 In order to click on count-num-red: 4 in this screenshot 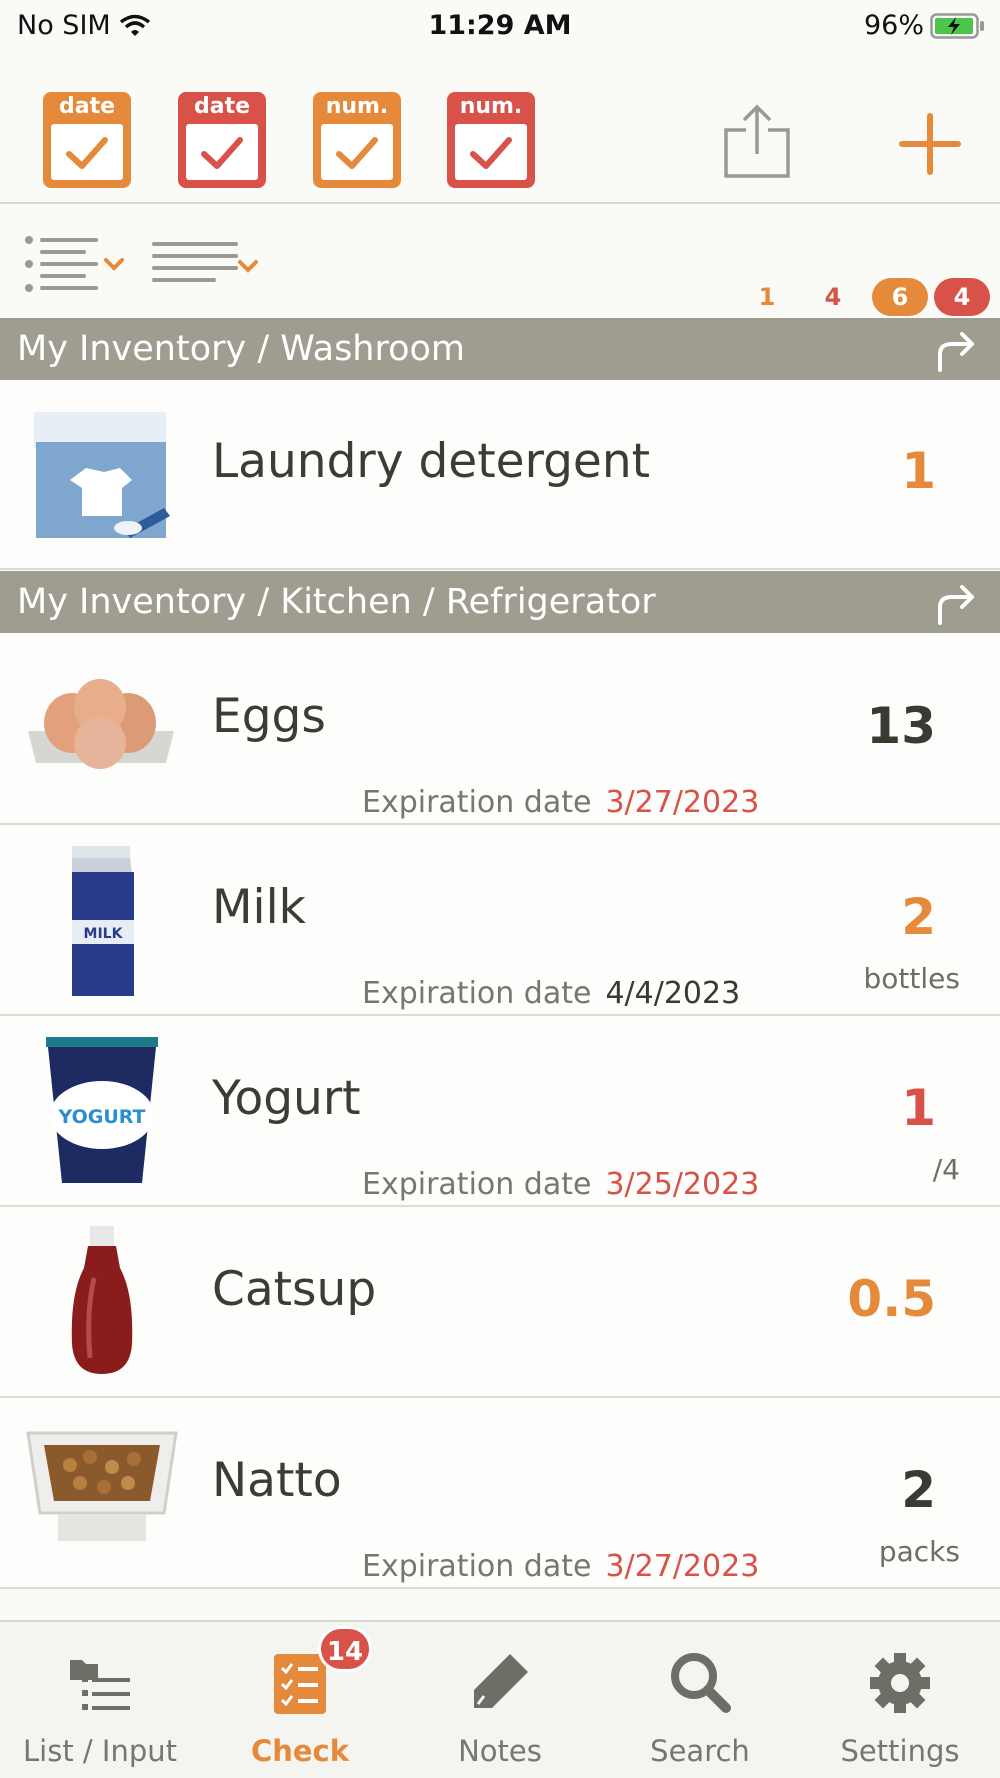, I will do `click(962, 297)`.